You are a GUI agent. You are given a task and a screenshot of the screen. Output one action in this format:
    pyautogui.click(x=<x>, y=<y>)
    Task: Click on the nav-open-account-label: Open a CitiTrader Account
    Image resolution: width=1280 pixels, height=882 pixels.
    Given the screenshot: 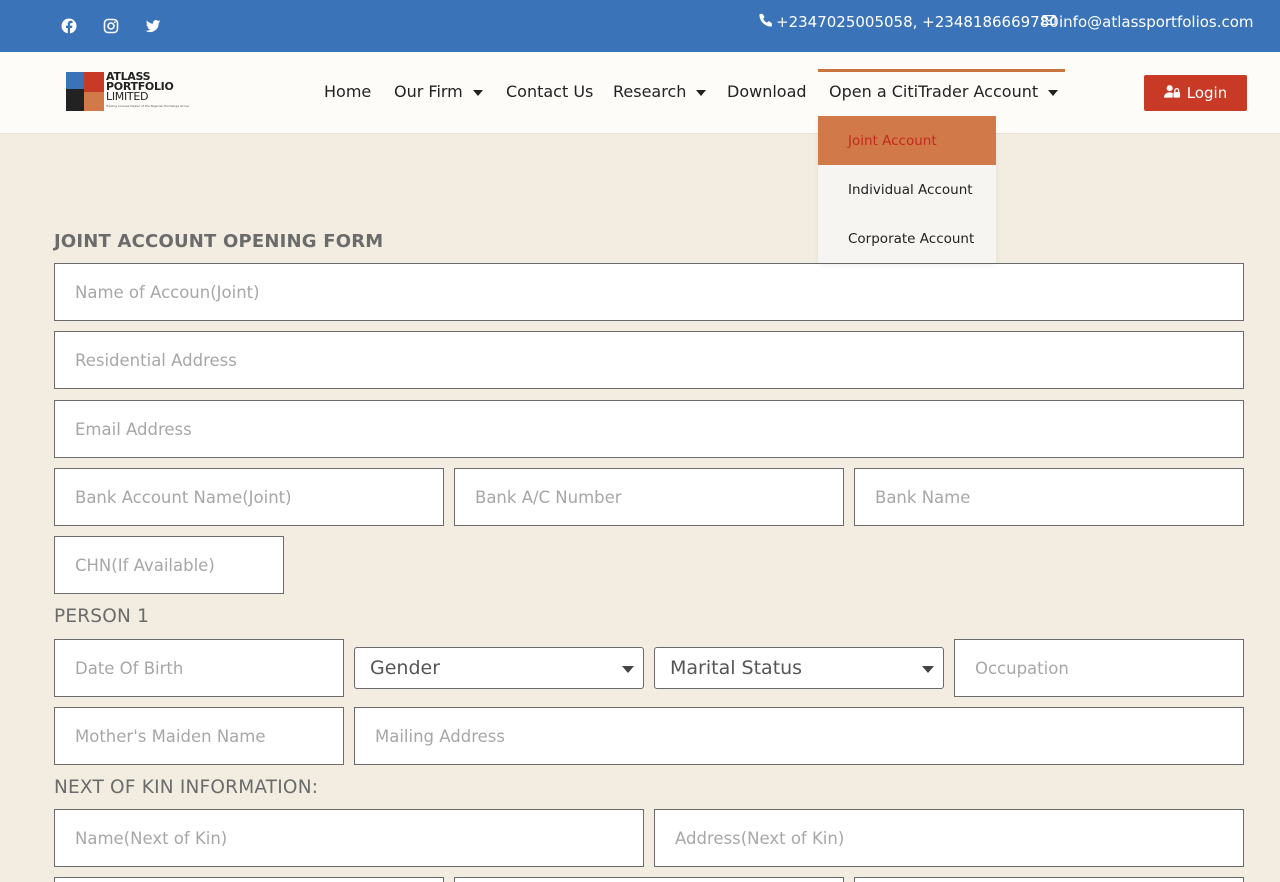 What is the action you would take?
    pyautogui.click(x=934, y=91)
    